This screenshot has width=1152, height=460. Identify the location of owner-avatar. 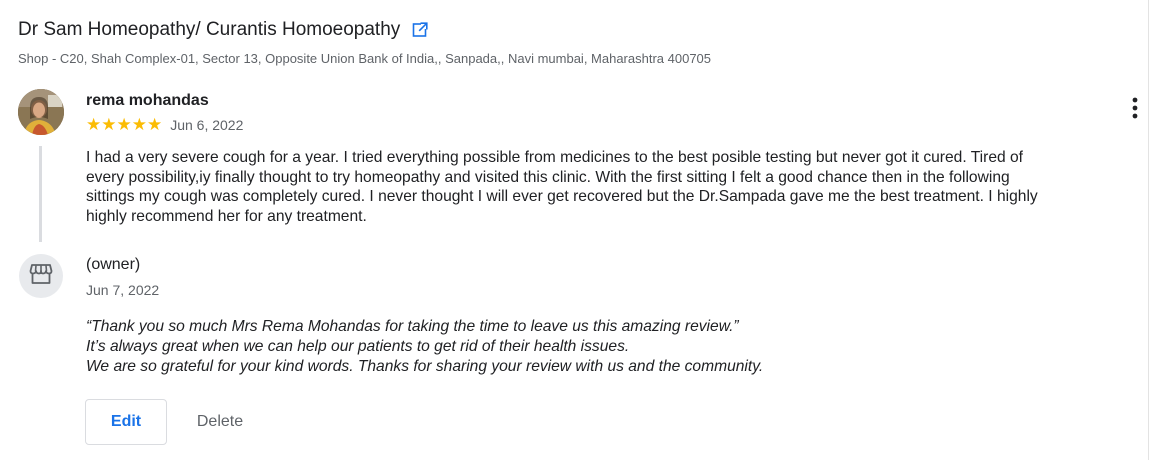
(41, 276).